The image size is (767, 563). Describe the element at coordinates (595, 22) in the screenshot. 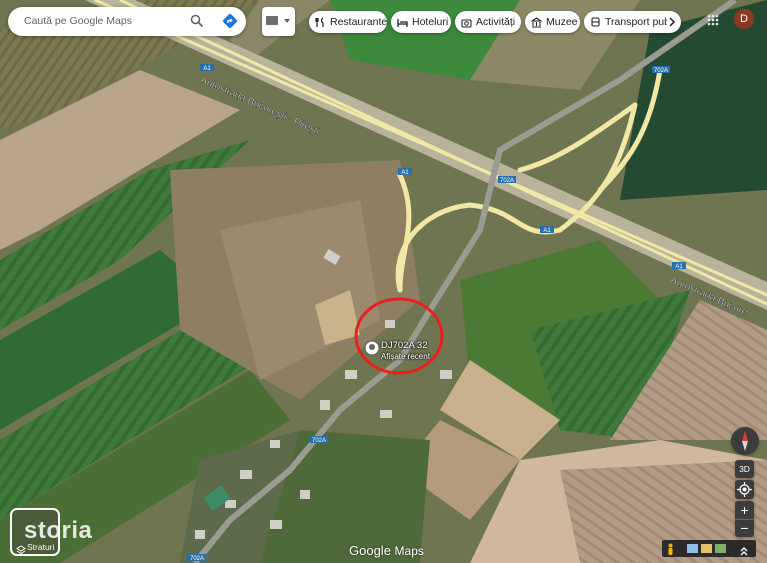

I see `bus-icon` at that location.